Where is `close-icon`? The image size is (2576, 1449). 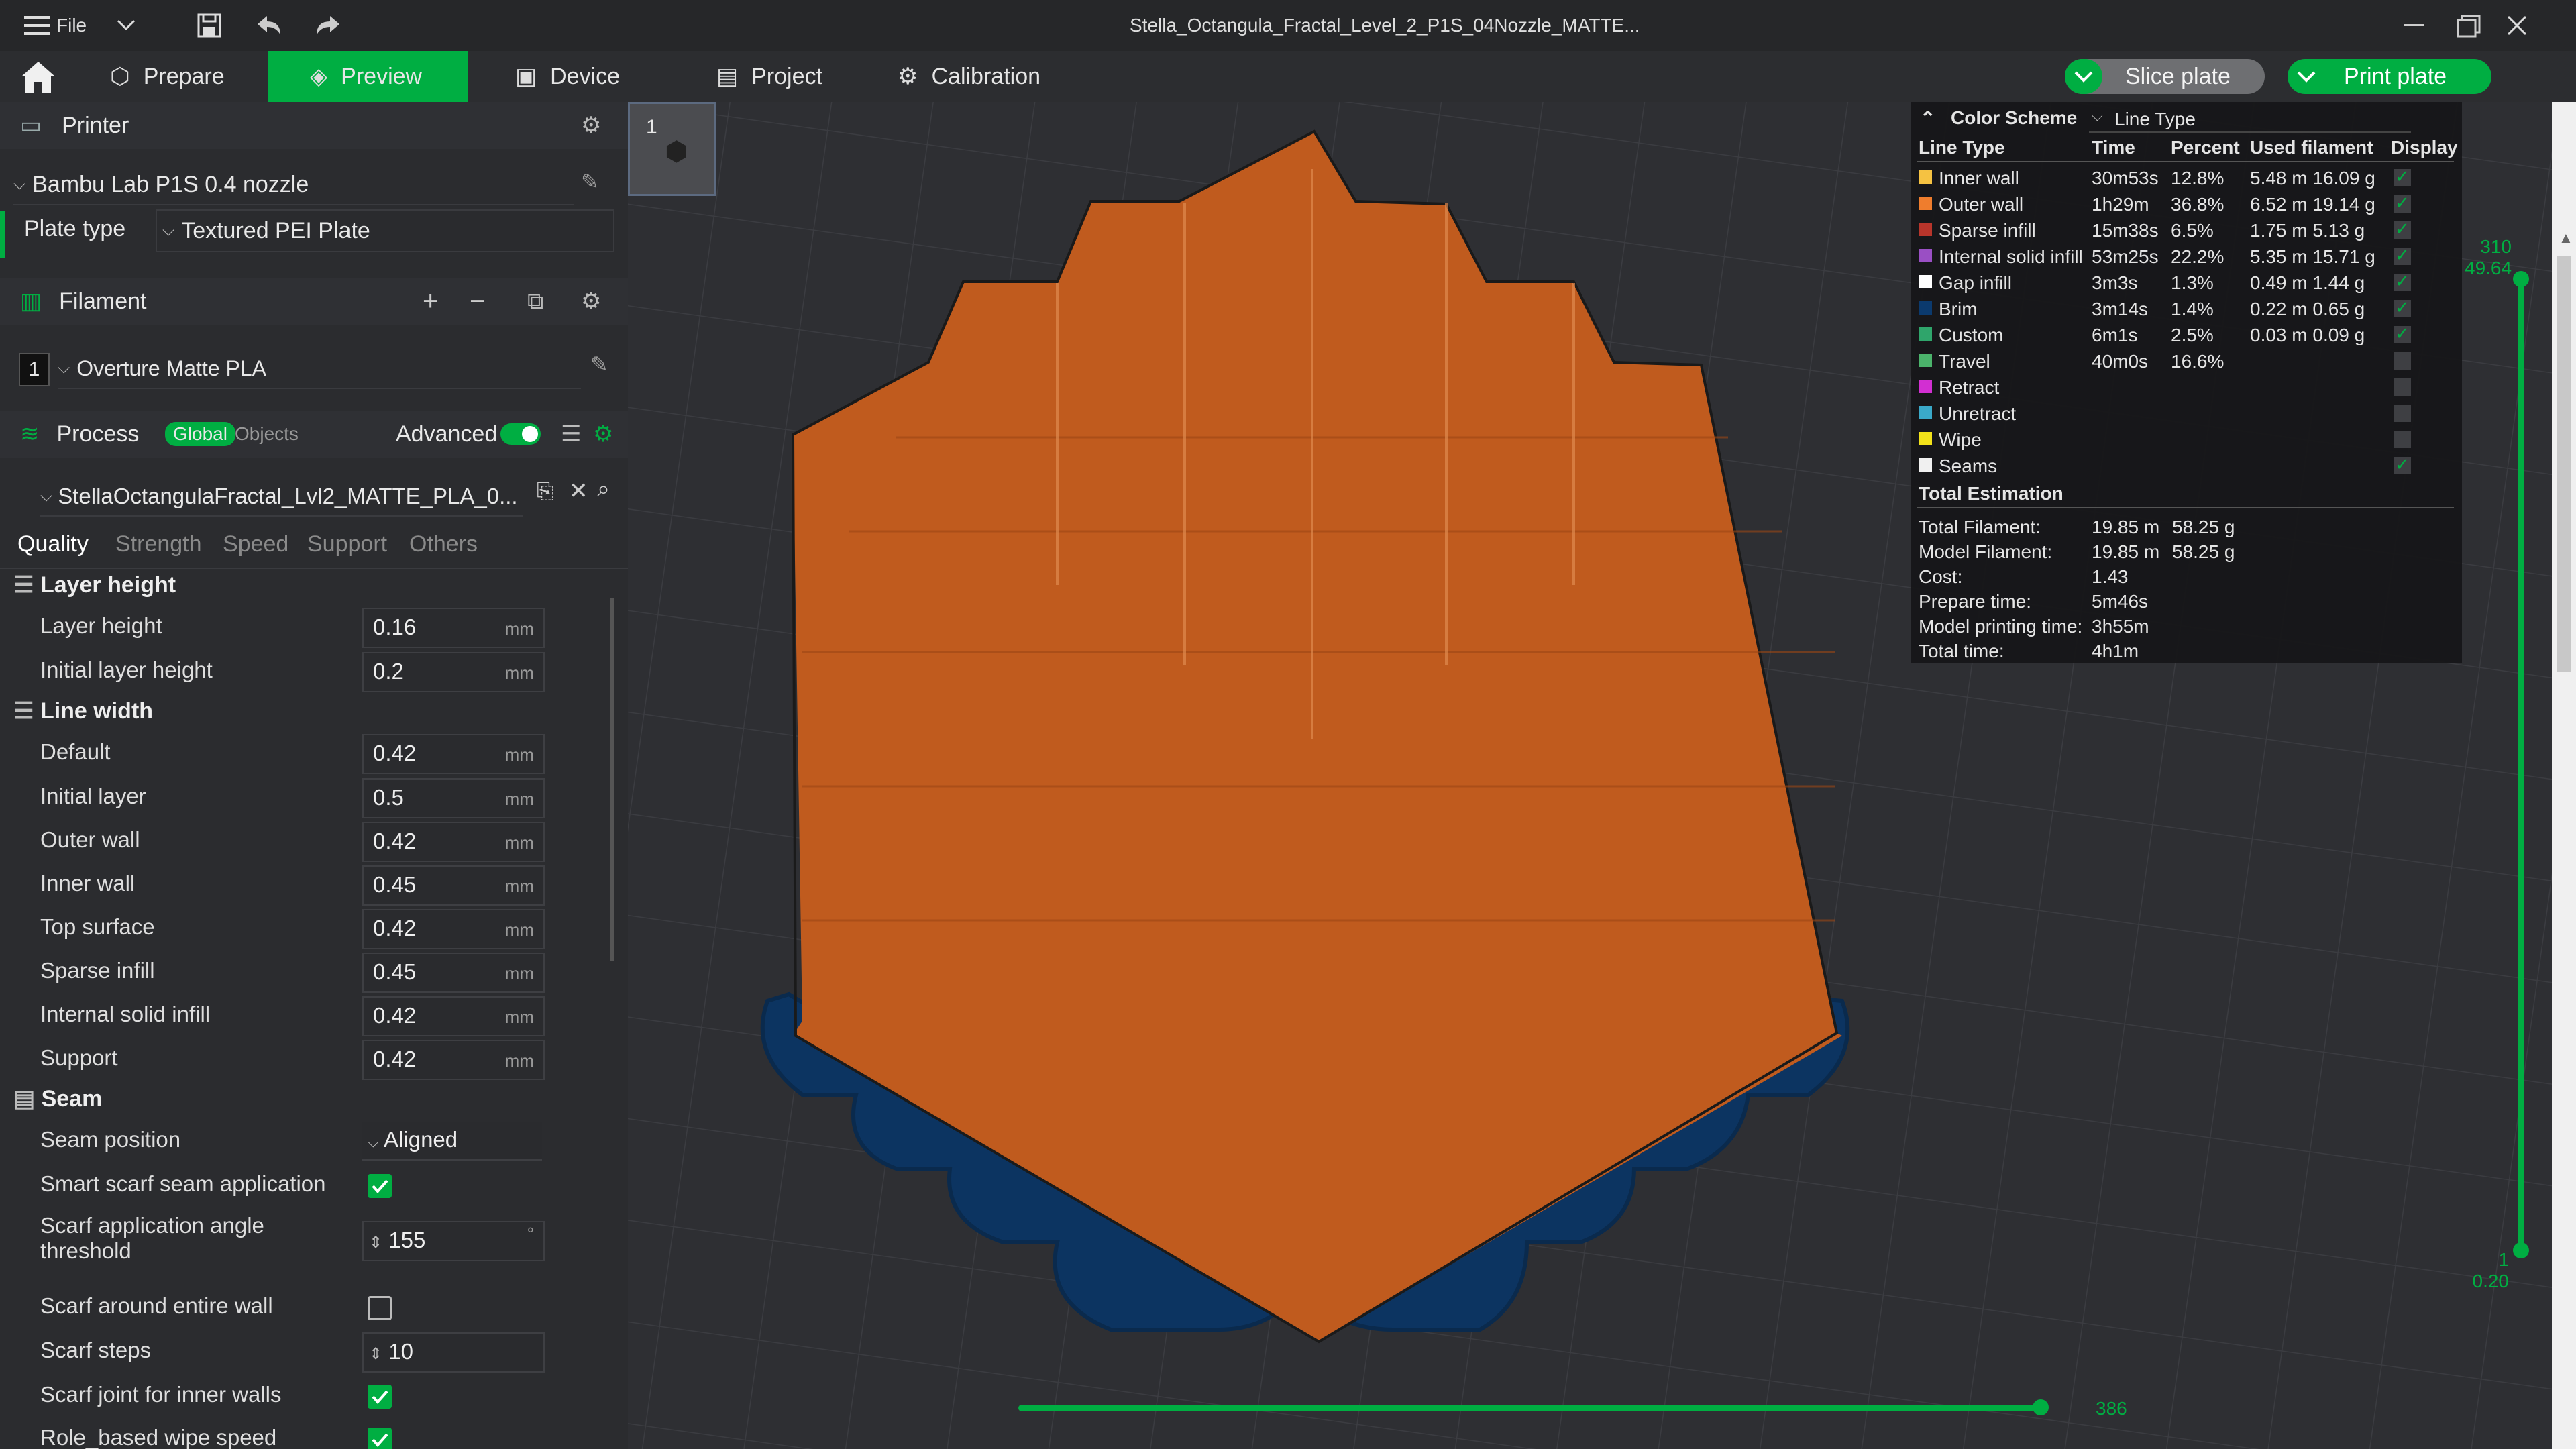 close-icon is located at coordinates (2517, 27).